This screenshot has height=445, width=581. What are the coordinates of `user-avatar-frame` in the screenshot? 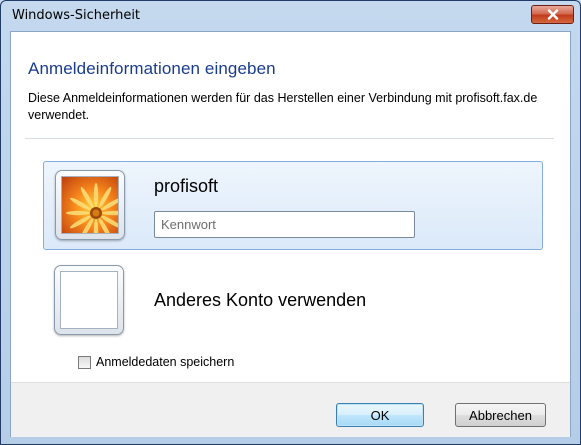 It's located at (90, 205).